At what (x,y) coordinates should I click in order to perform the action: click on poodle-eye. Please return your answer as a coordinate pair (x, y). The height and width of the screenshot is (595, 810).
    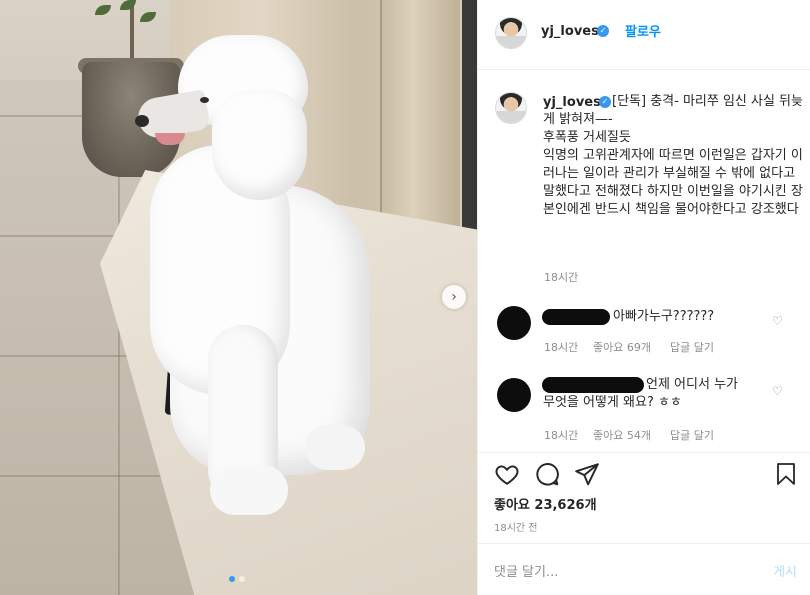
    Looking at the image, I should click on (204, 100).